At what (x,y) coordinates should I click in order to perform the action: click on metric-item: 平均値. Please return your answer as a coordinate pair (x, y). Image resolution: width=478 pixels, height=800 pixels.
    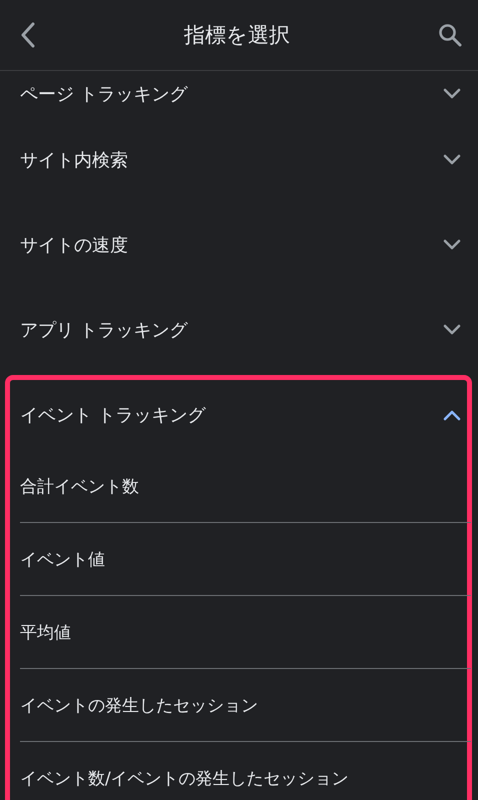
    Looking at the image, I should click on (245, 632).